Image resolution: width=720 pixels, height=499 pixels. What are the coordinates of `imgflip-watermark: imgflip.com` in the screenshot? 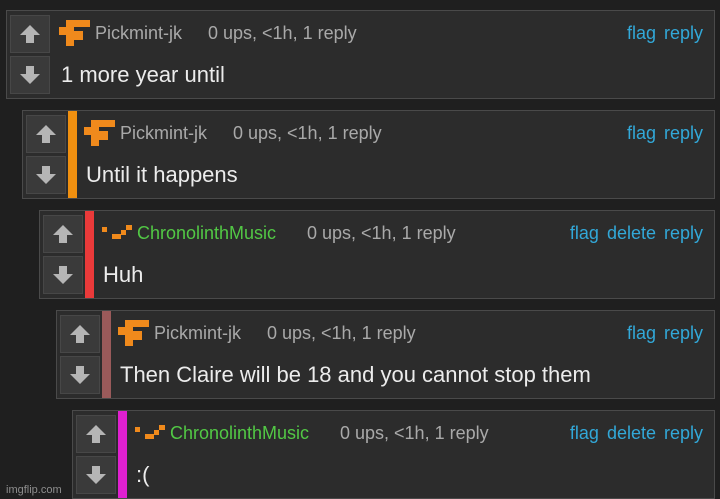 It's located at (34, 490).